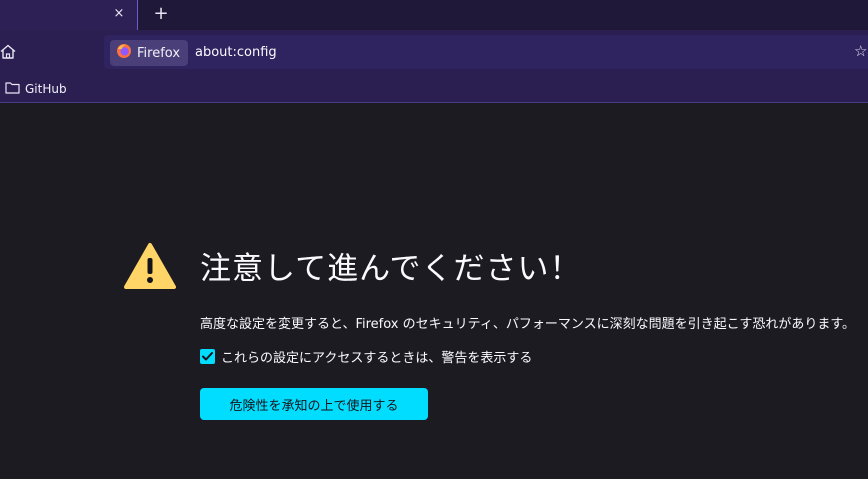 The height and width of the screenshot is (479, 868). What do you see at coordinates (207, 356) in the screenshot?
I see `show-warning-checkbox` at bounding box center [207, 356].